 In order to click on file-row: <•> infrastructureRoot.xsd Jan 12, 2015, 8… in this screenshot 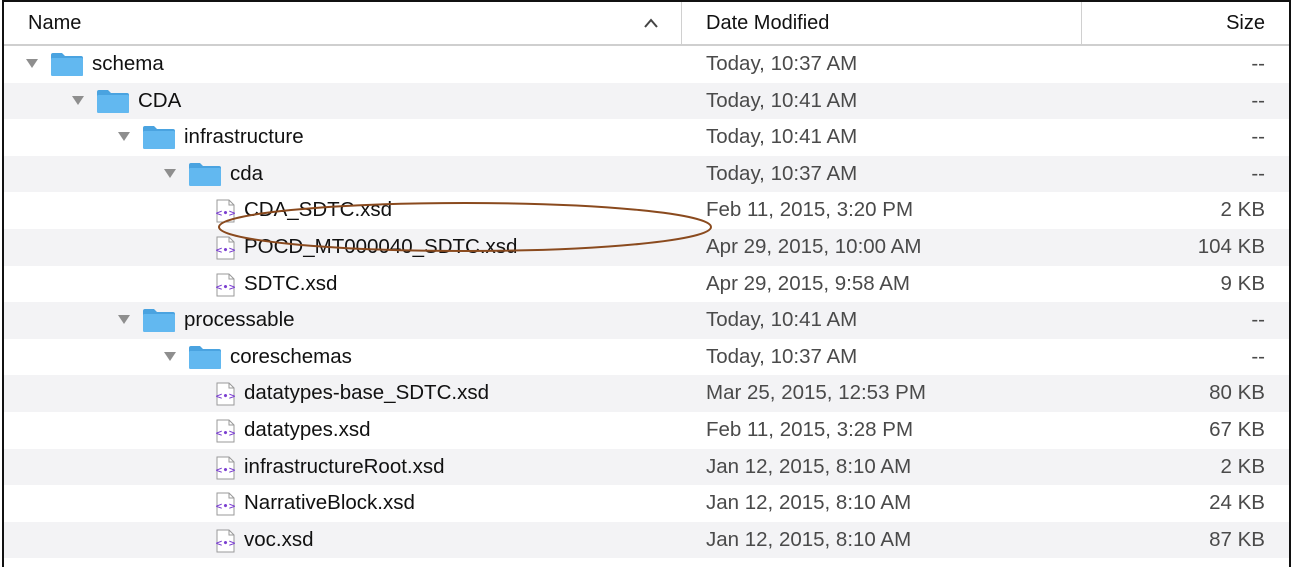, I will do `click(646, 467)`.